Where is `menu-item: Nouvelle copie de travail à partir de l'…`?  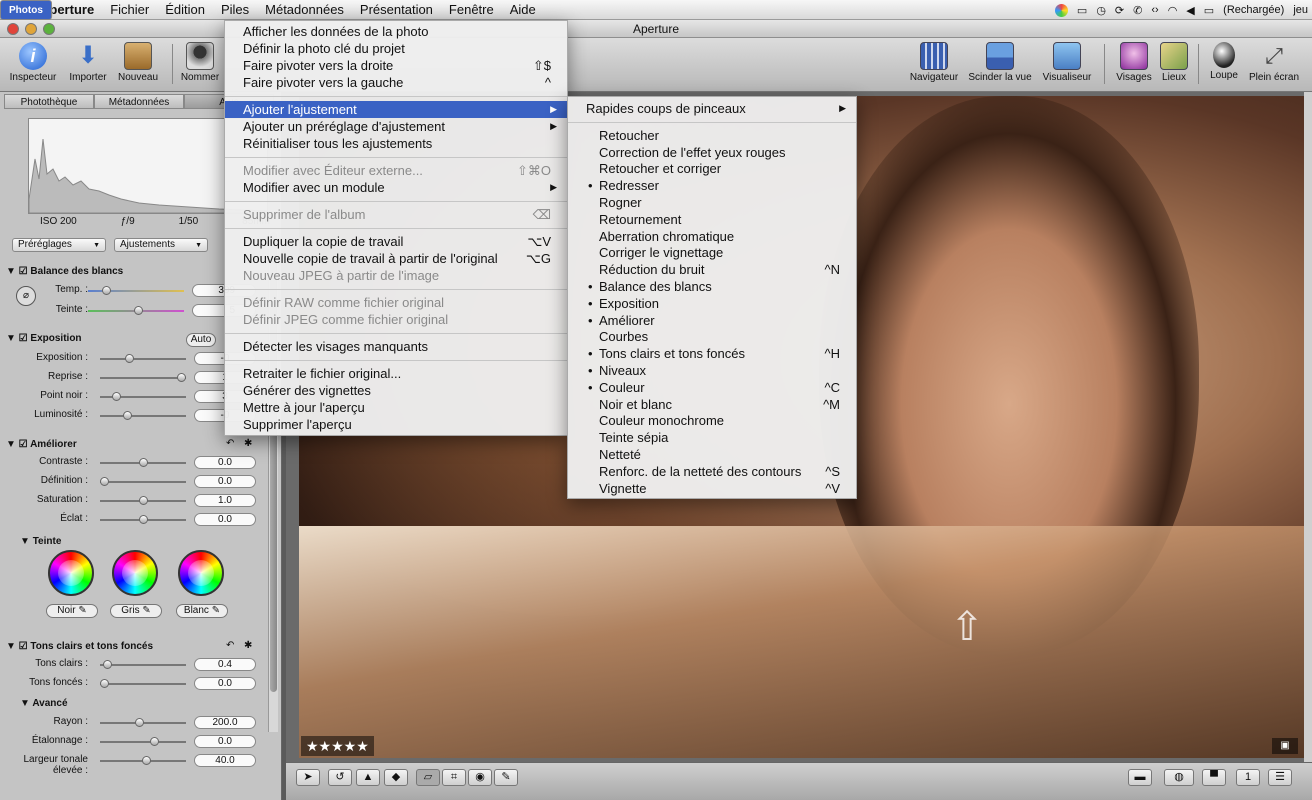
menu-item: Nouvelle copie de travail à partir de l'… is located at coordinates (396, 258).